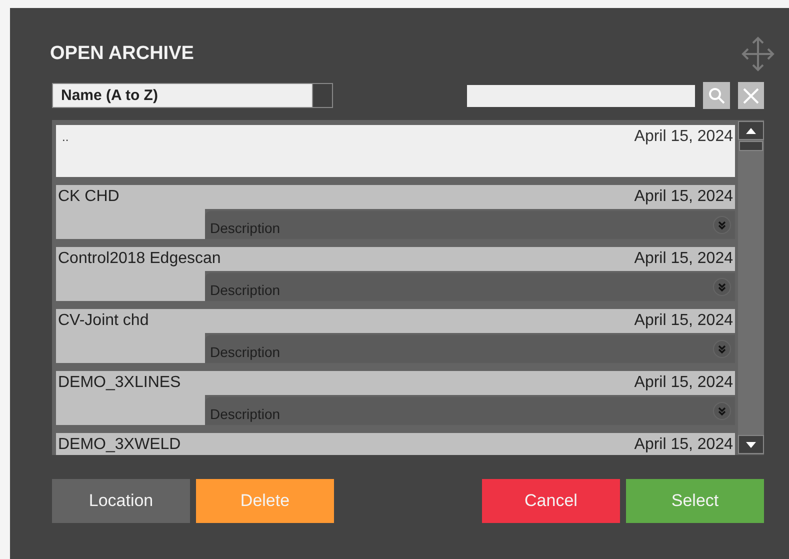 The height and width of the screenshot is (559, 789). I want to click on file-name: CV-Joint chd, so click(103, 321).